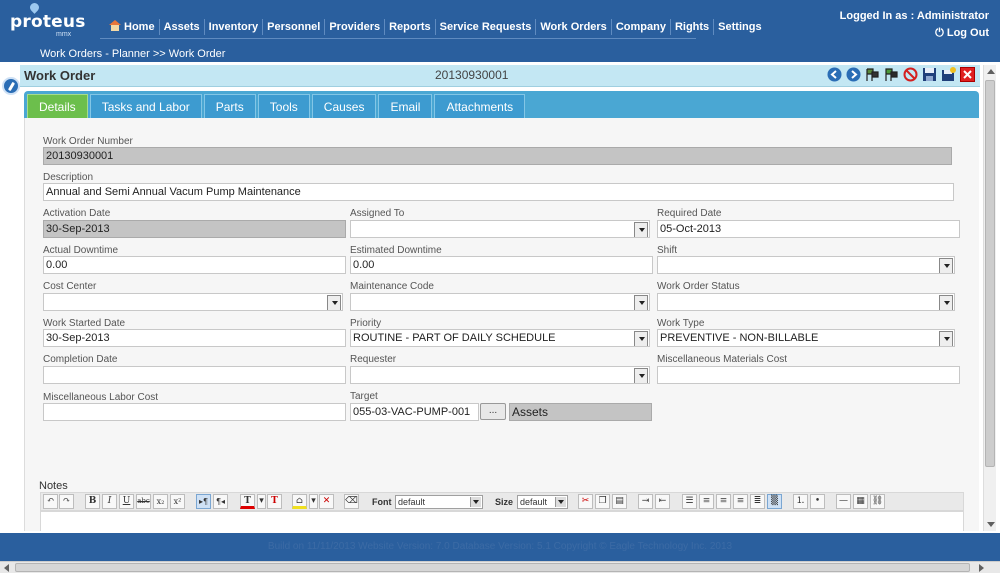 This screenshot has height=573, width=1000. Describe the element at coordinates (344, 106) in the screenshot. I see `tab-causes: Causes` at that location.